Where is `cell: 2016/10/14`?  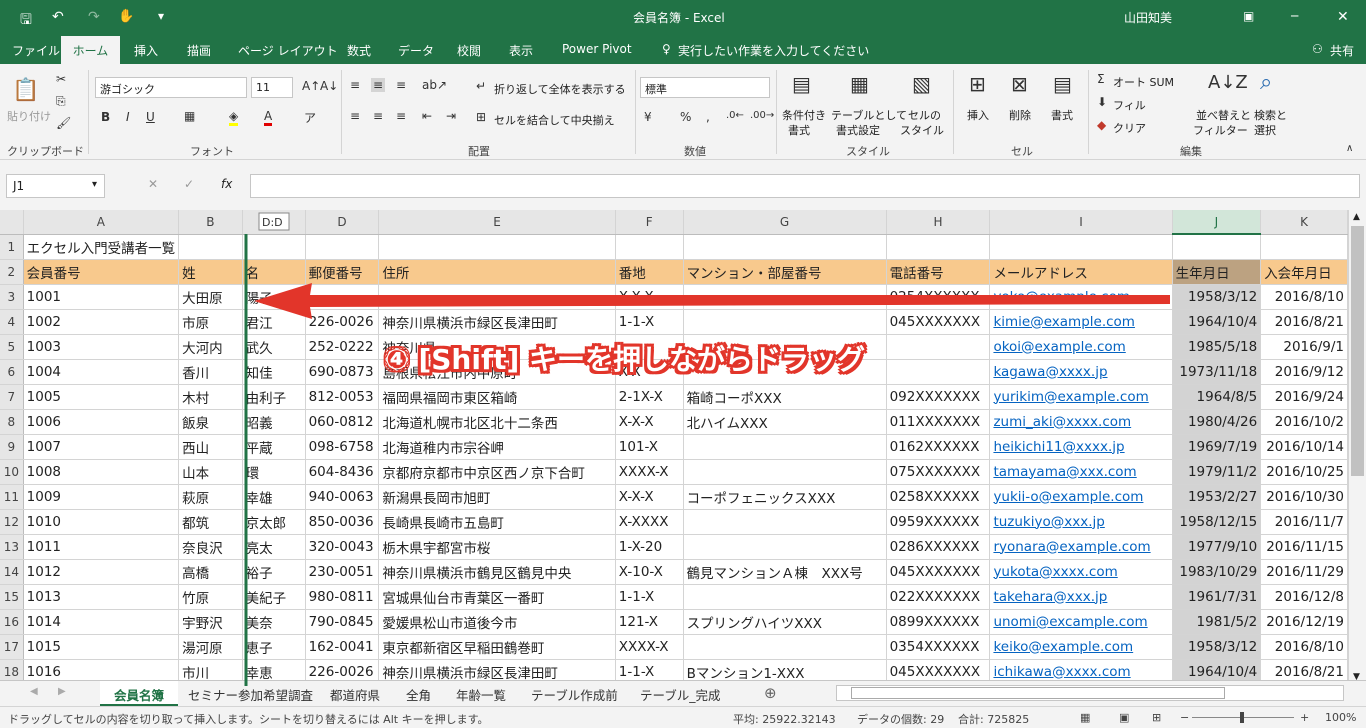 cell: 2016/10/14 is located at coordinates (1304, 447).